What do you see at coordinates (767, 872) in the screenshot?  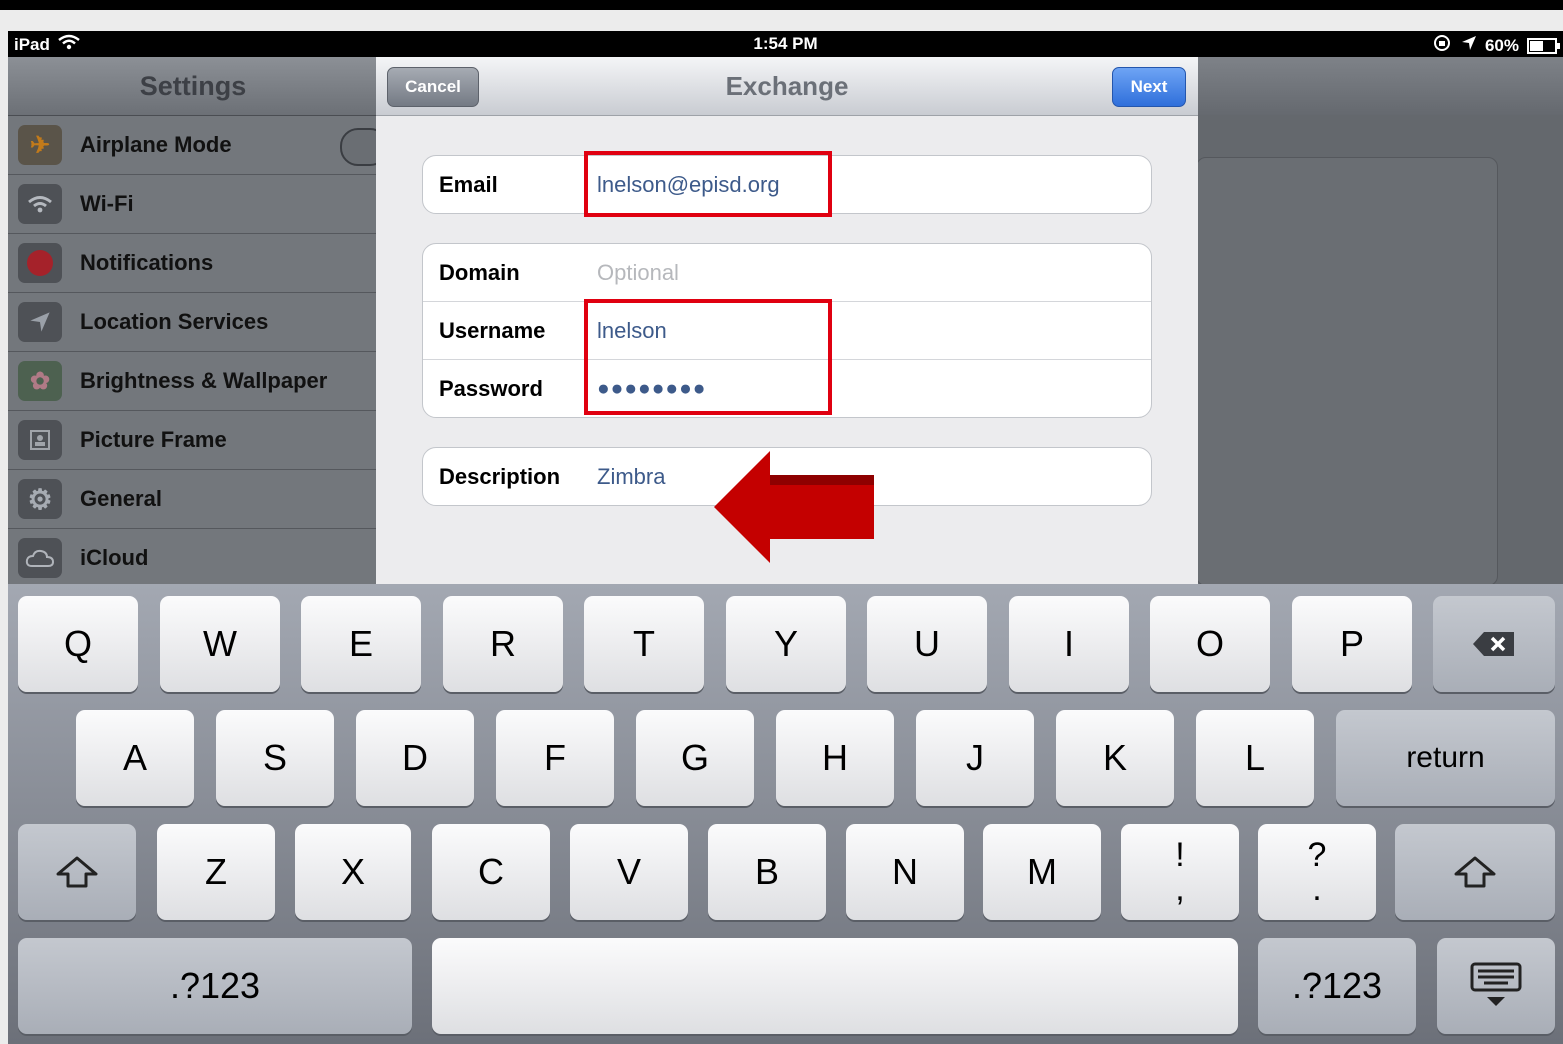 I see `key-b: B` at bounding box center [767, 872].